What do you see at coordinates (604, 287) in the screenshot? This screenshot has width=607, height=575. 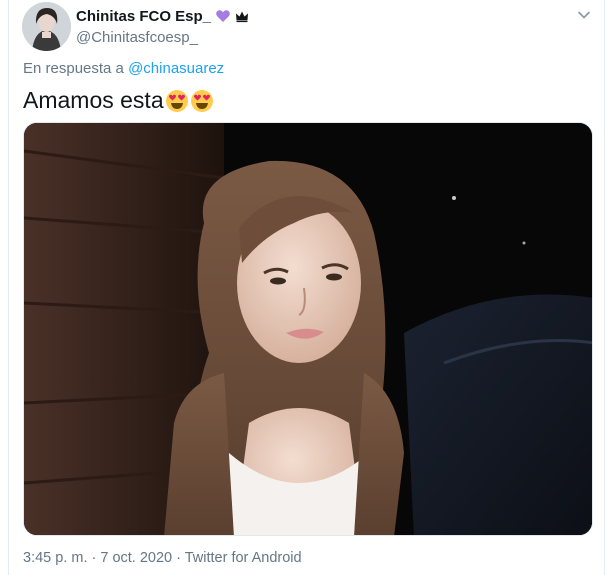 I see `timeline-border-right` at bounding box center [604, 287].